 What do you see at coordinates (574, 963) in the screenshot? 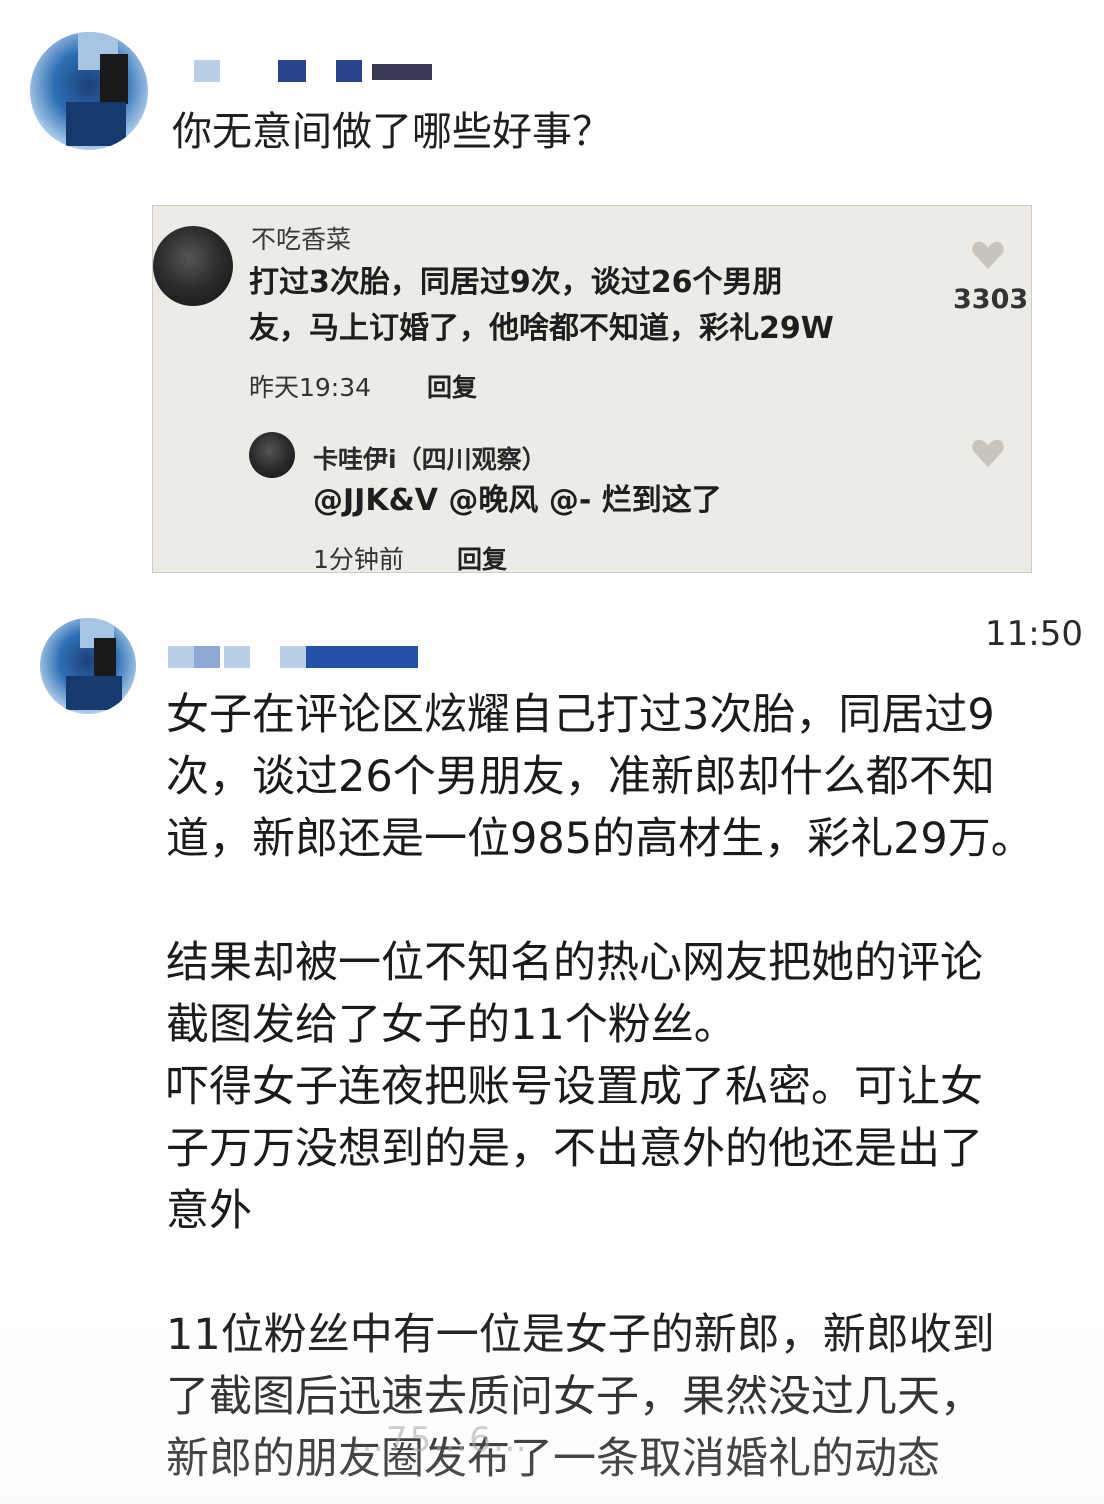
I see `post-text-line: 结果却被一位不知名的热心网友把她的评论` at bounding box center [574, 963].